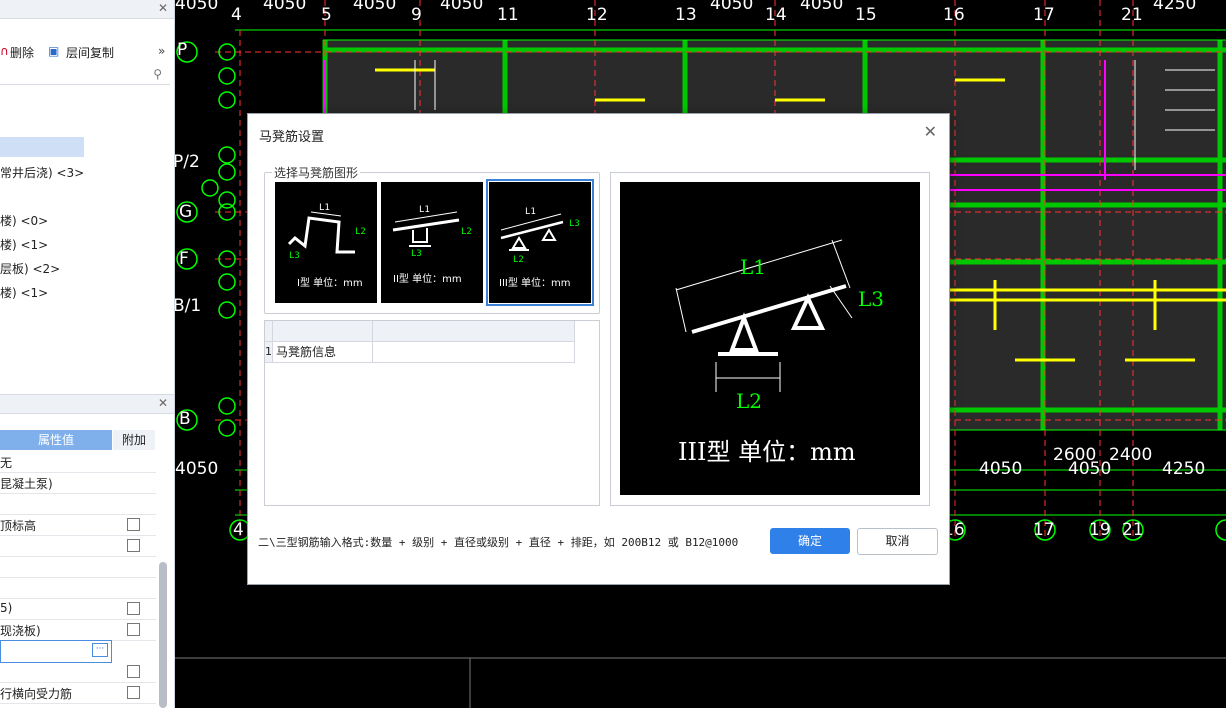 This screenshot has height=708, width=1226. What do you see at coordinates (897, 541) in the screenshot?
I see `cancel-button: 取消` at bounding box center [897, 541].